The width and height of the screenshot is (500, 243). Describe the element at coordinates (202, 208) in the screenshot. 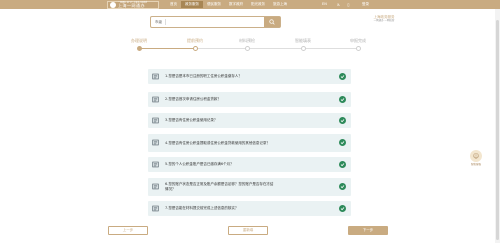

I see `question-text: 7.您是否能在材料提交前完成上述信息的核实？` at that location.